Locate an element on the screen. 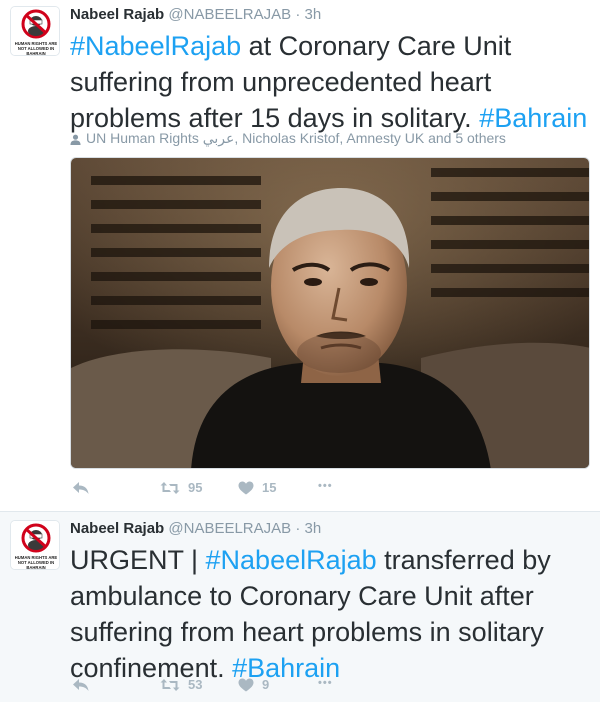 Image resolution: width=600 pixels, height=702 pixels. like-button: 15 is located at coordinates (257, 487).